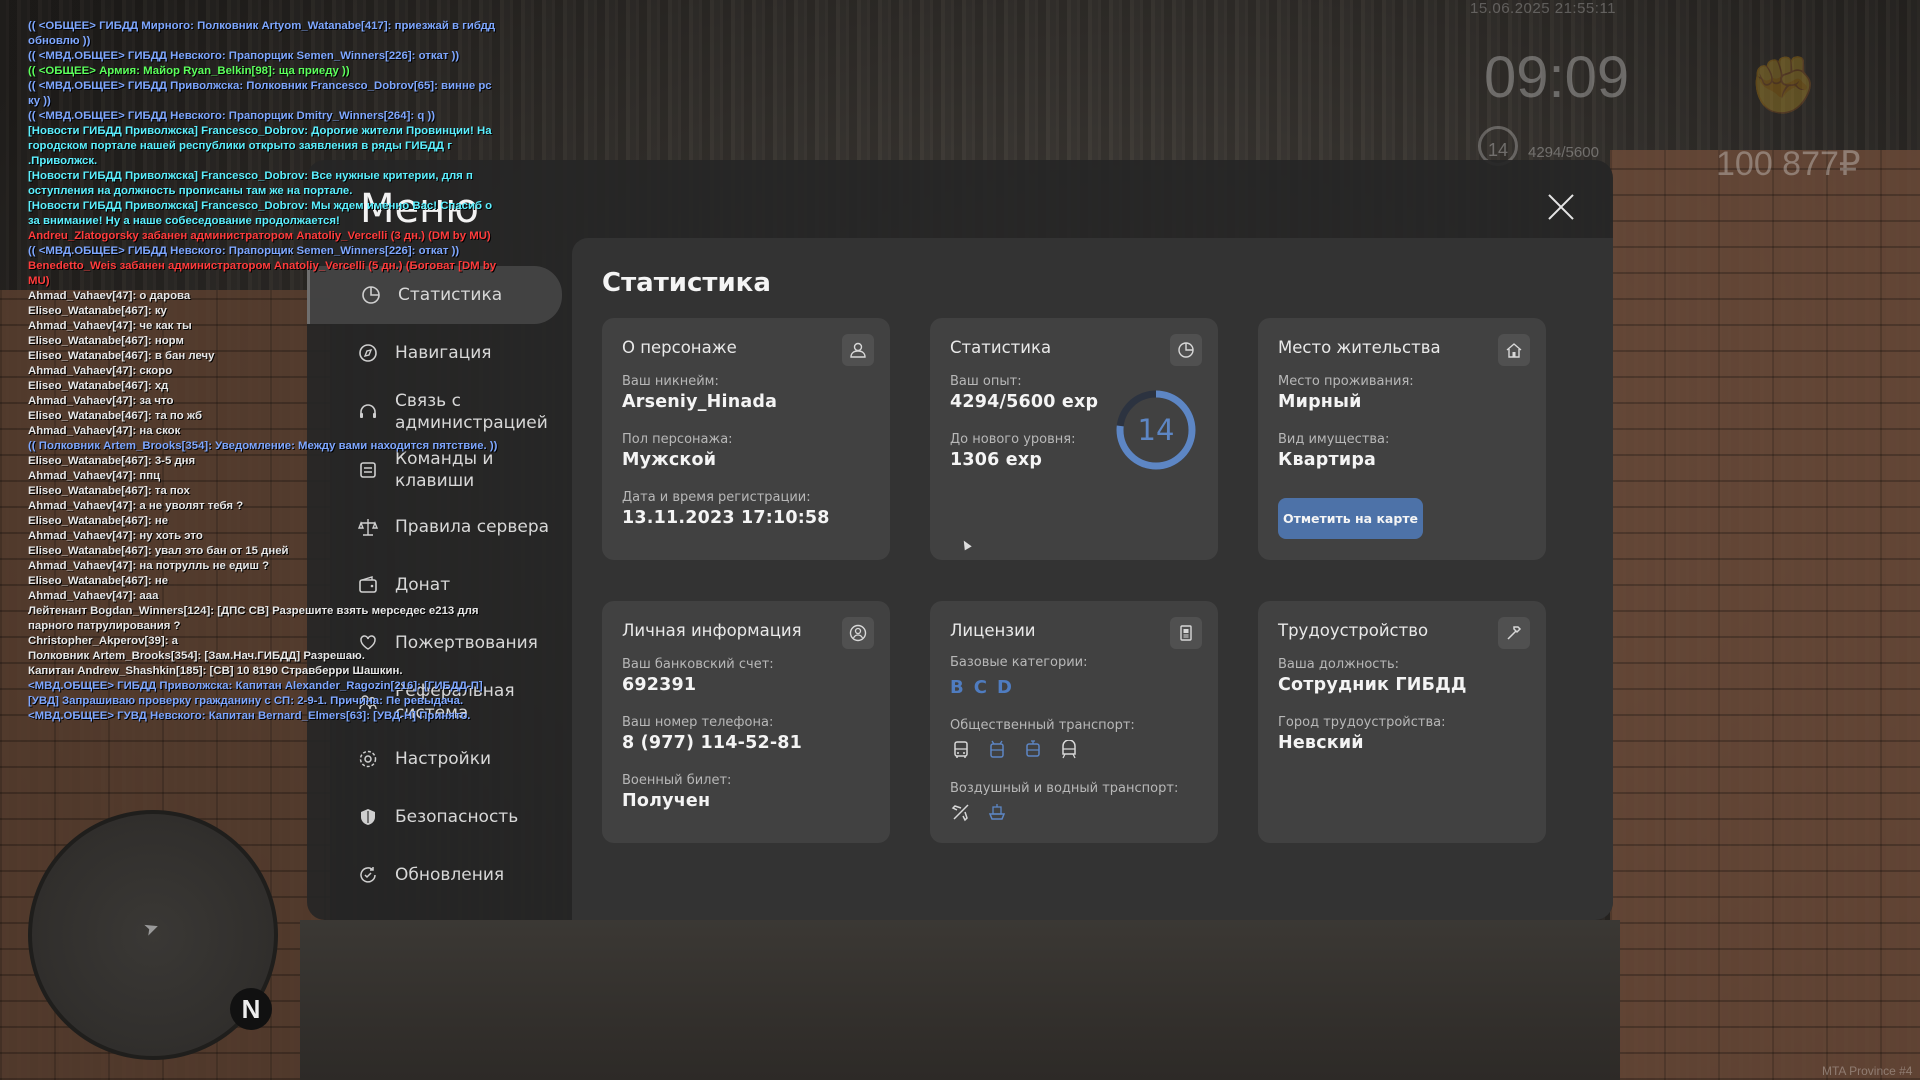 Image resolution: width=1920 pixels, height=1080 pixels. I want to click on license-category: C, so click(980, 687).